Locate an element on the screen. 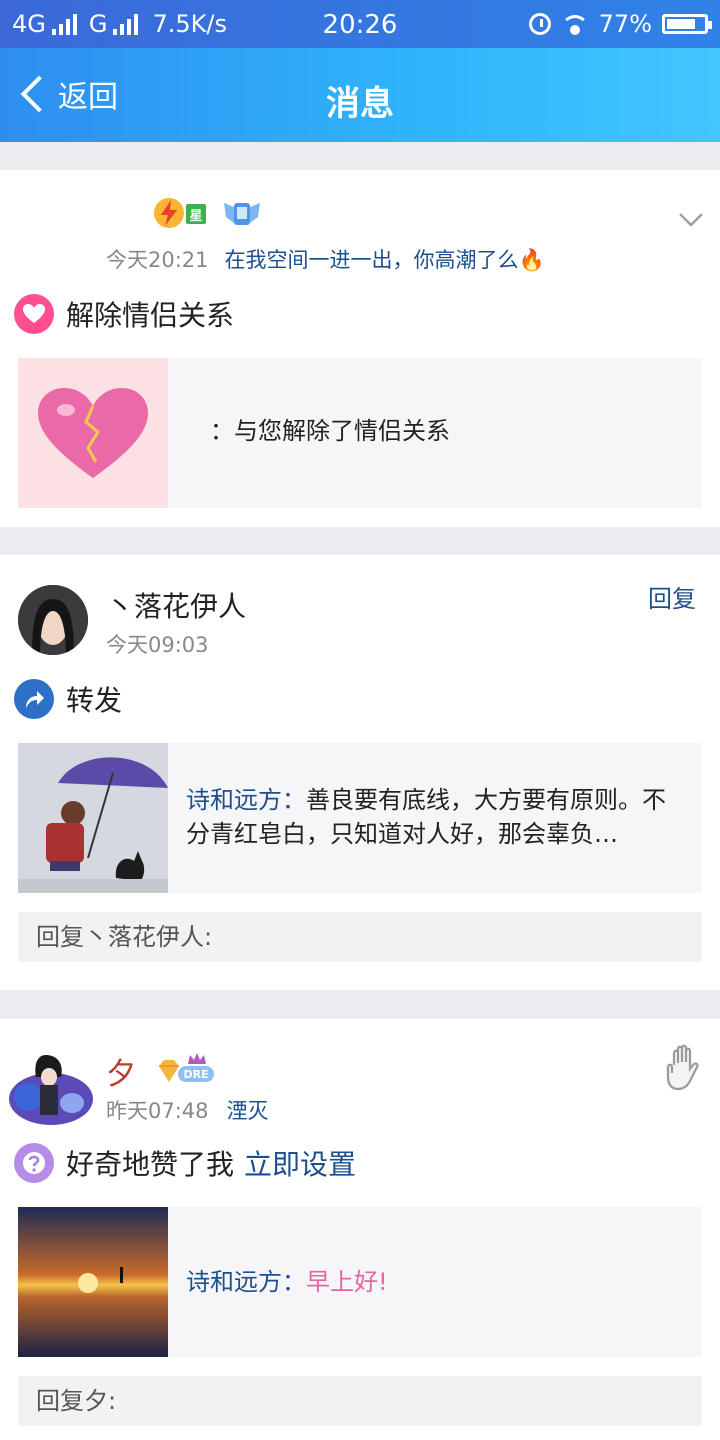 This screenshot has width=720, height=1440. content-body: 早上好! is located at coordinates (347, 1282).